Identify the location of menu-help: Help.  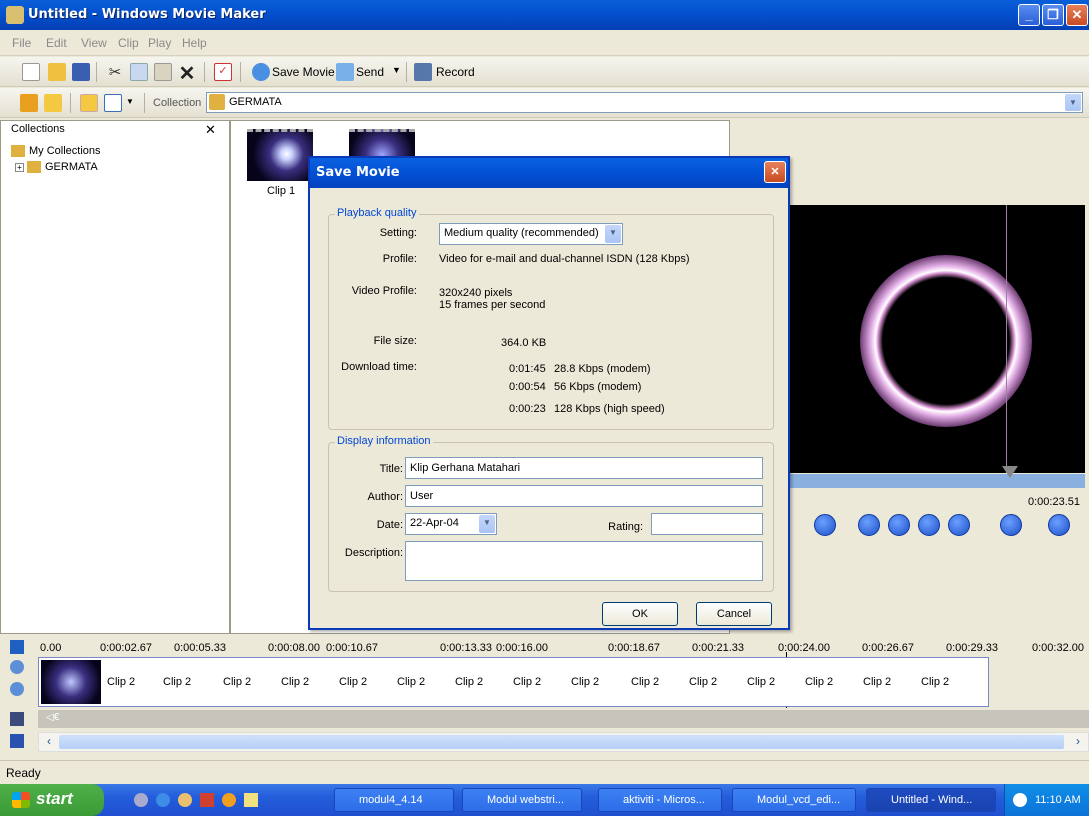
(194, 43).